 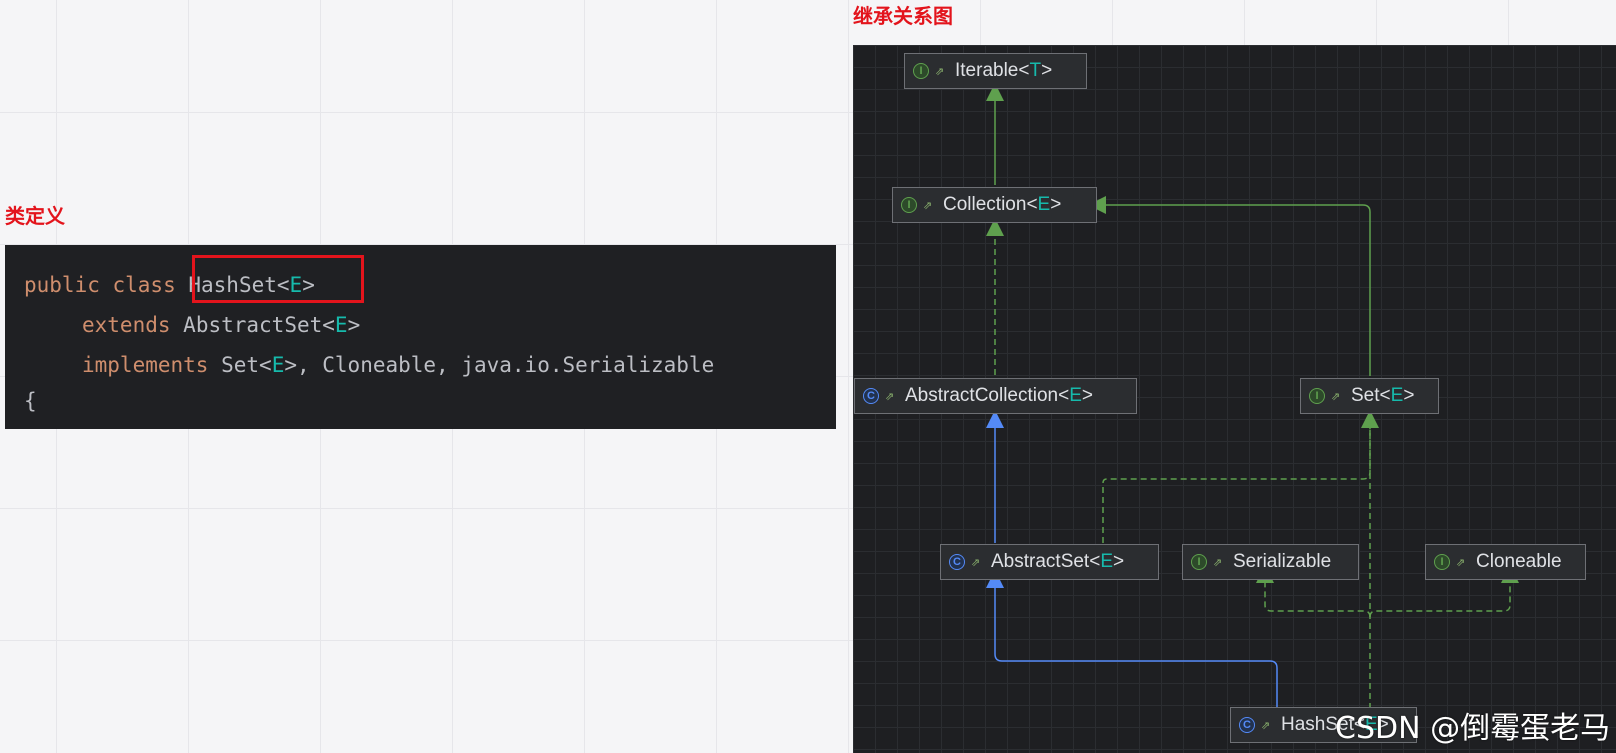 I want to click on node-abstract-collection: C ⇗ AbstractCollection < E >, so click(x=995, y=396).